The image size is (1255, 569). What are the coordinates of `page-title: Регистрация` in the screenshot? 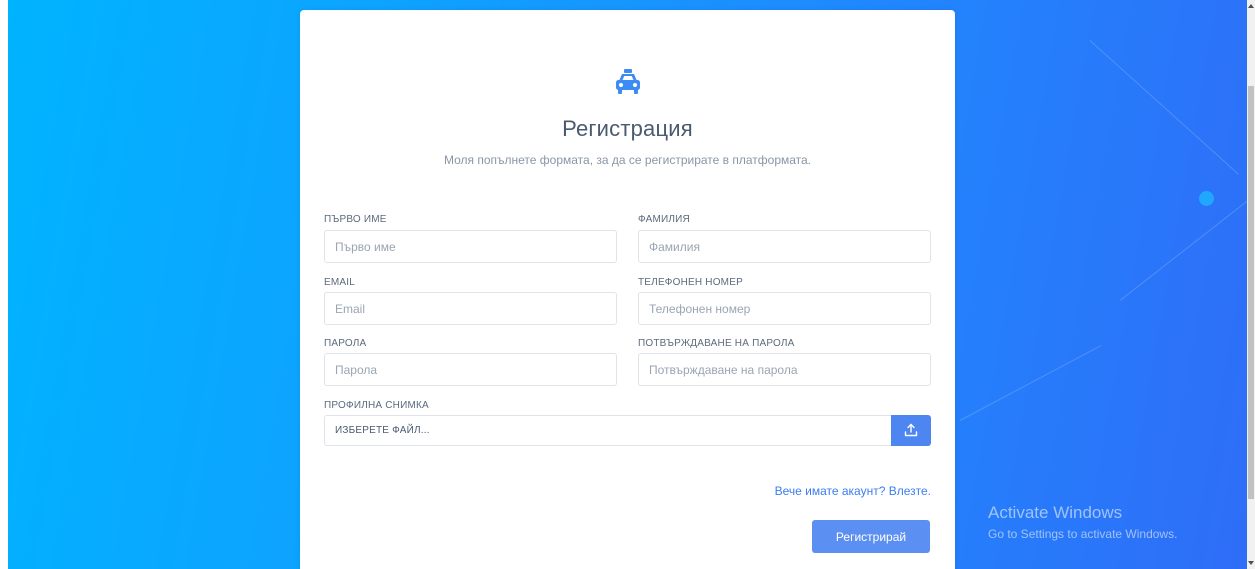 It's located at (627, 128).